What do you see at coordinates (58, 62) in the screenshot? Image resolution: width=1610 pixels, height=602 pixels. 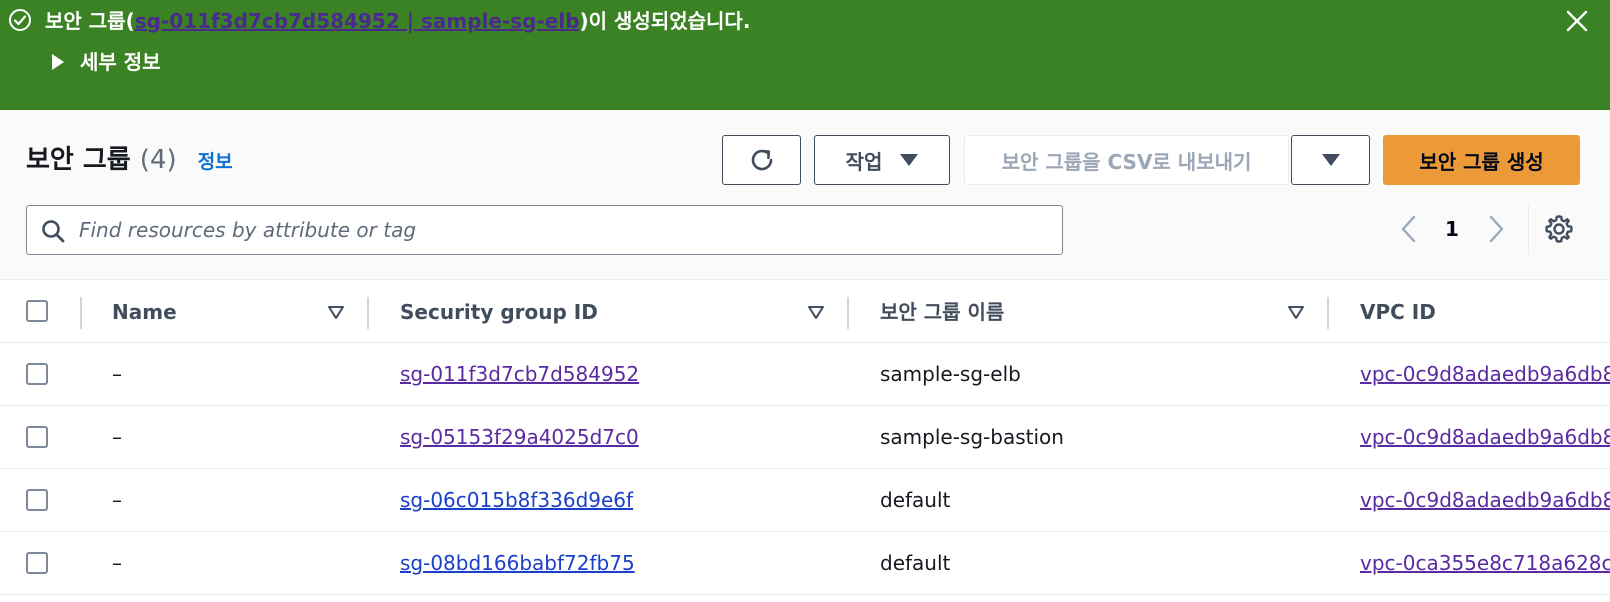 I see `caret-right-icon` at bounding box center [58, 62].